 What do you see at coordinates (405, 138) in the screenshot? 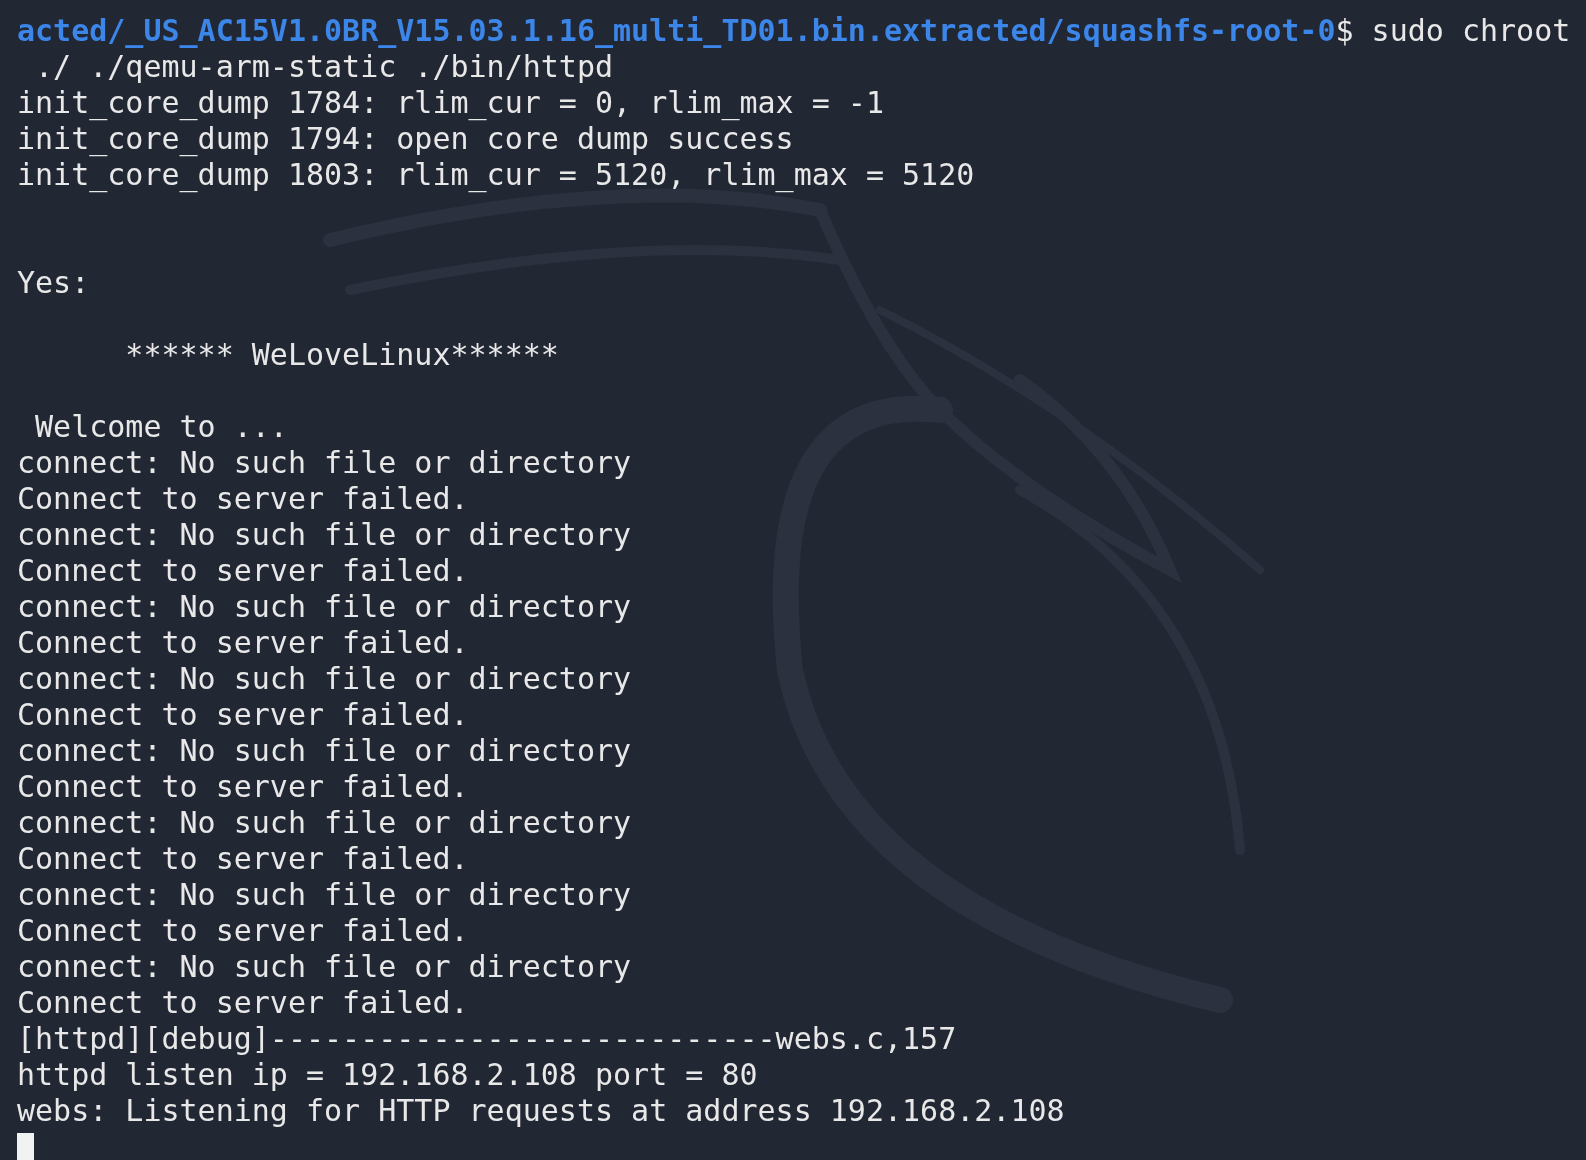
I see `output-line: init_core_dump 1794: open core dump success` at bounding box center [405, 138].